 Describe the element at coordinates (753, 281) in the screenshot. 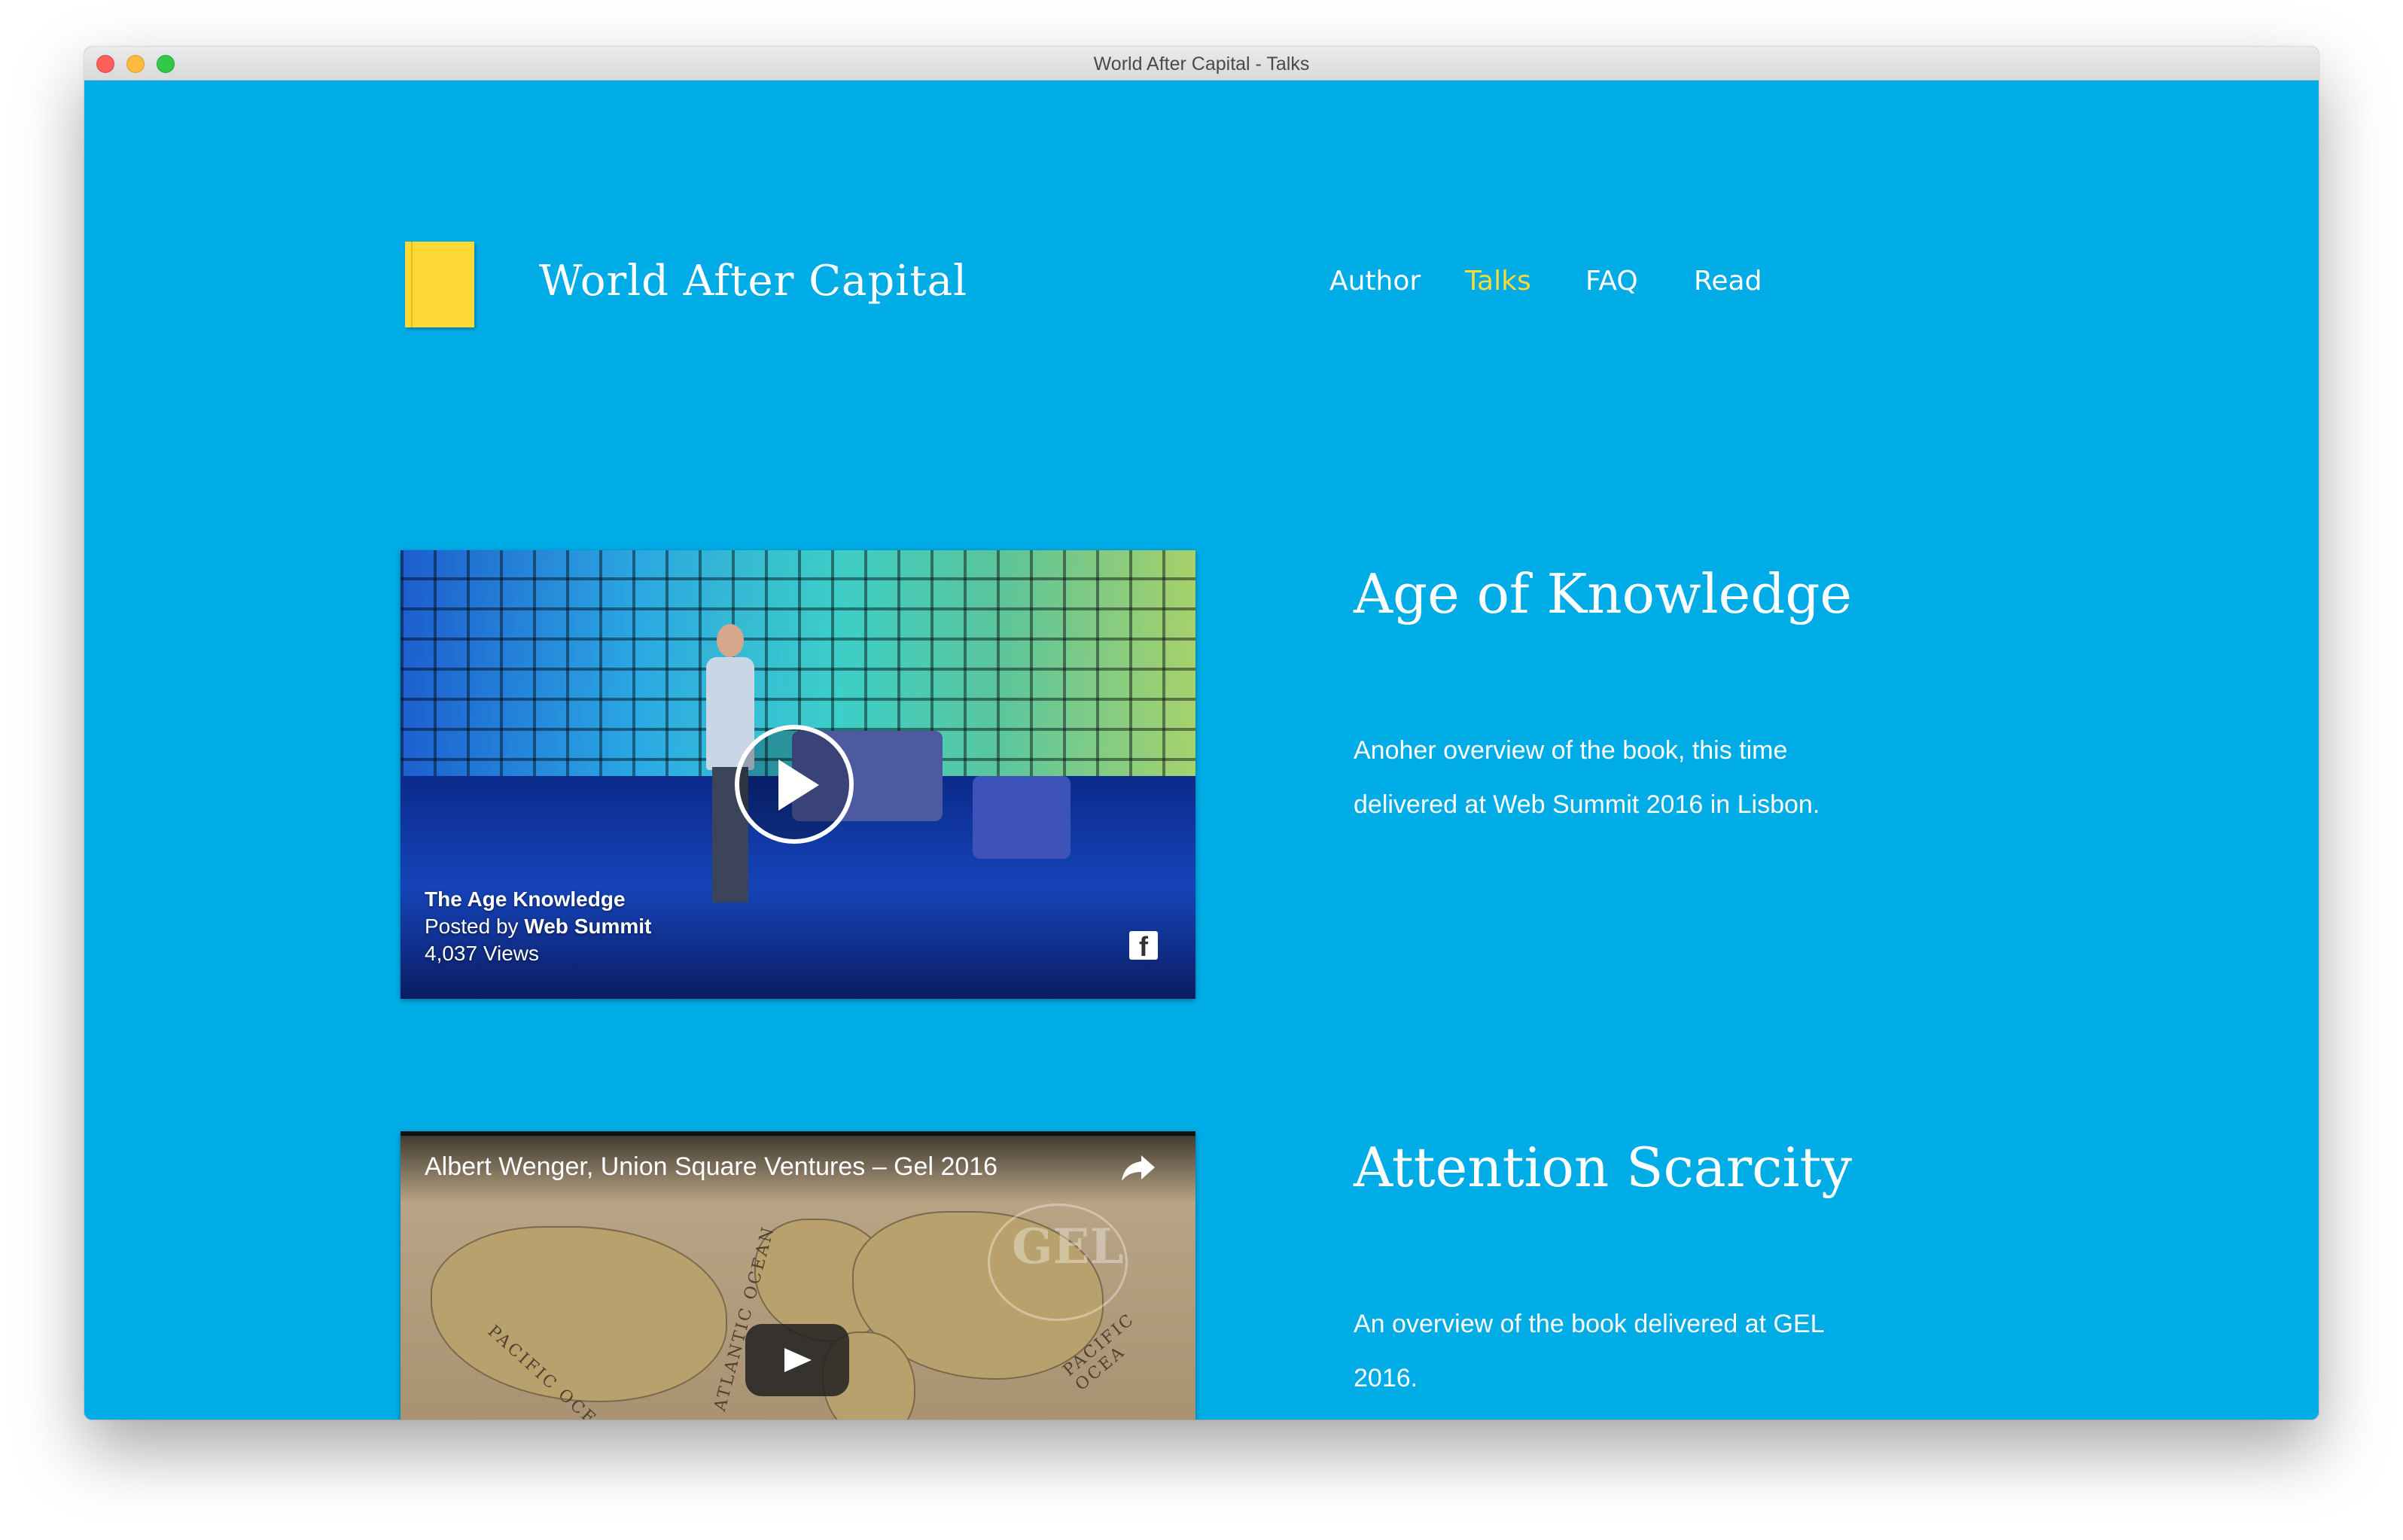

I see `site-title: World After Capital` at that location.